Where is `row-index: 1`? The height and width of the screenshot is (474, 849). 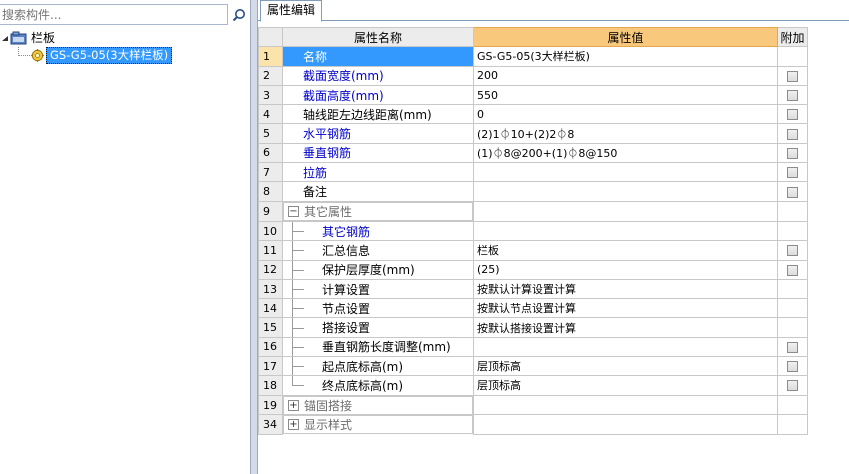
row-index: 1 is located at coordinates (270, 56).